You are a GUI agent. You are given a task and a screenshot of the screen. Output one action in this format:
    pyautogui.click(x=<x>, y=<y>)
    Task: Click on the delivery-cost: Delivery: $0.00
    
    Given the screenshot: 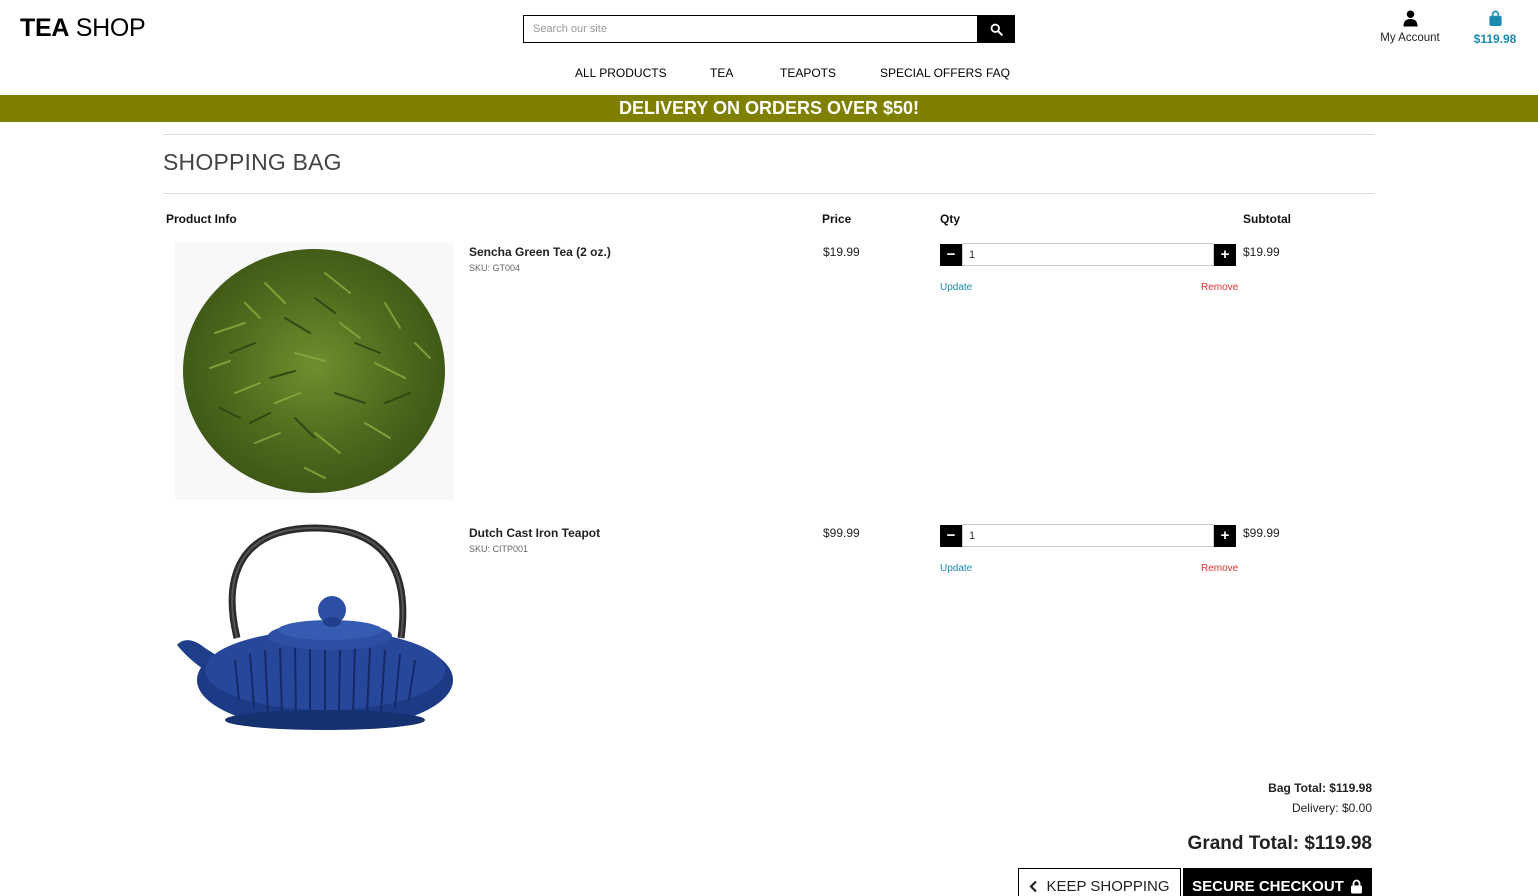 What is the action you would take?
    pyautogui.click(x=1331, y=808)
    